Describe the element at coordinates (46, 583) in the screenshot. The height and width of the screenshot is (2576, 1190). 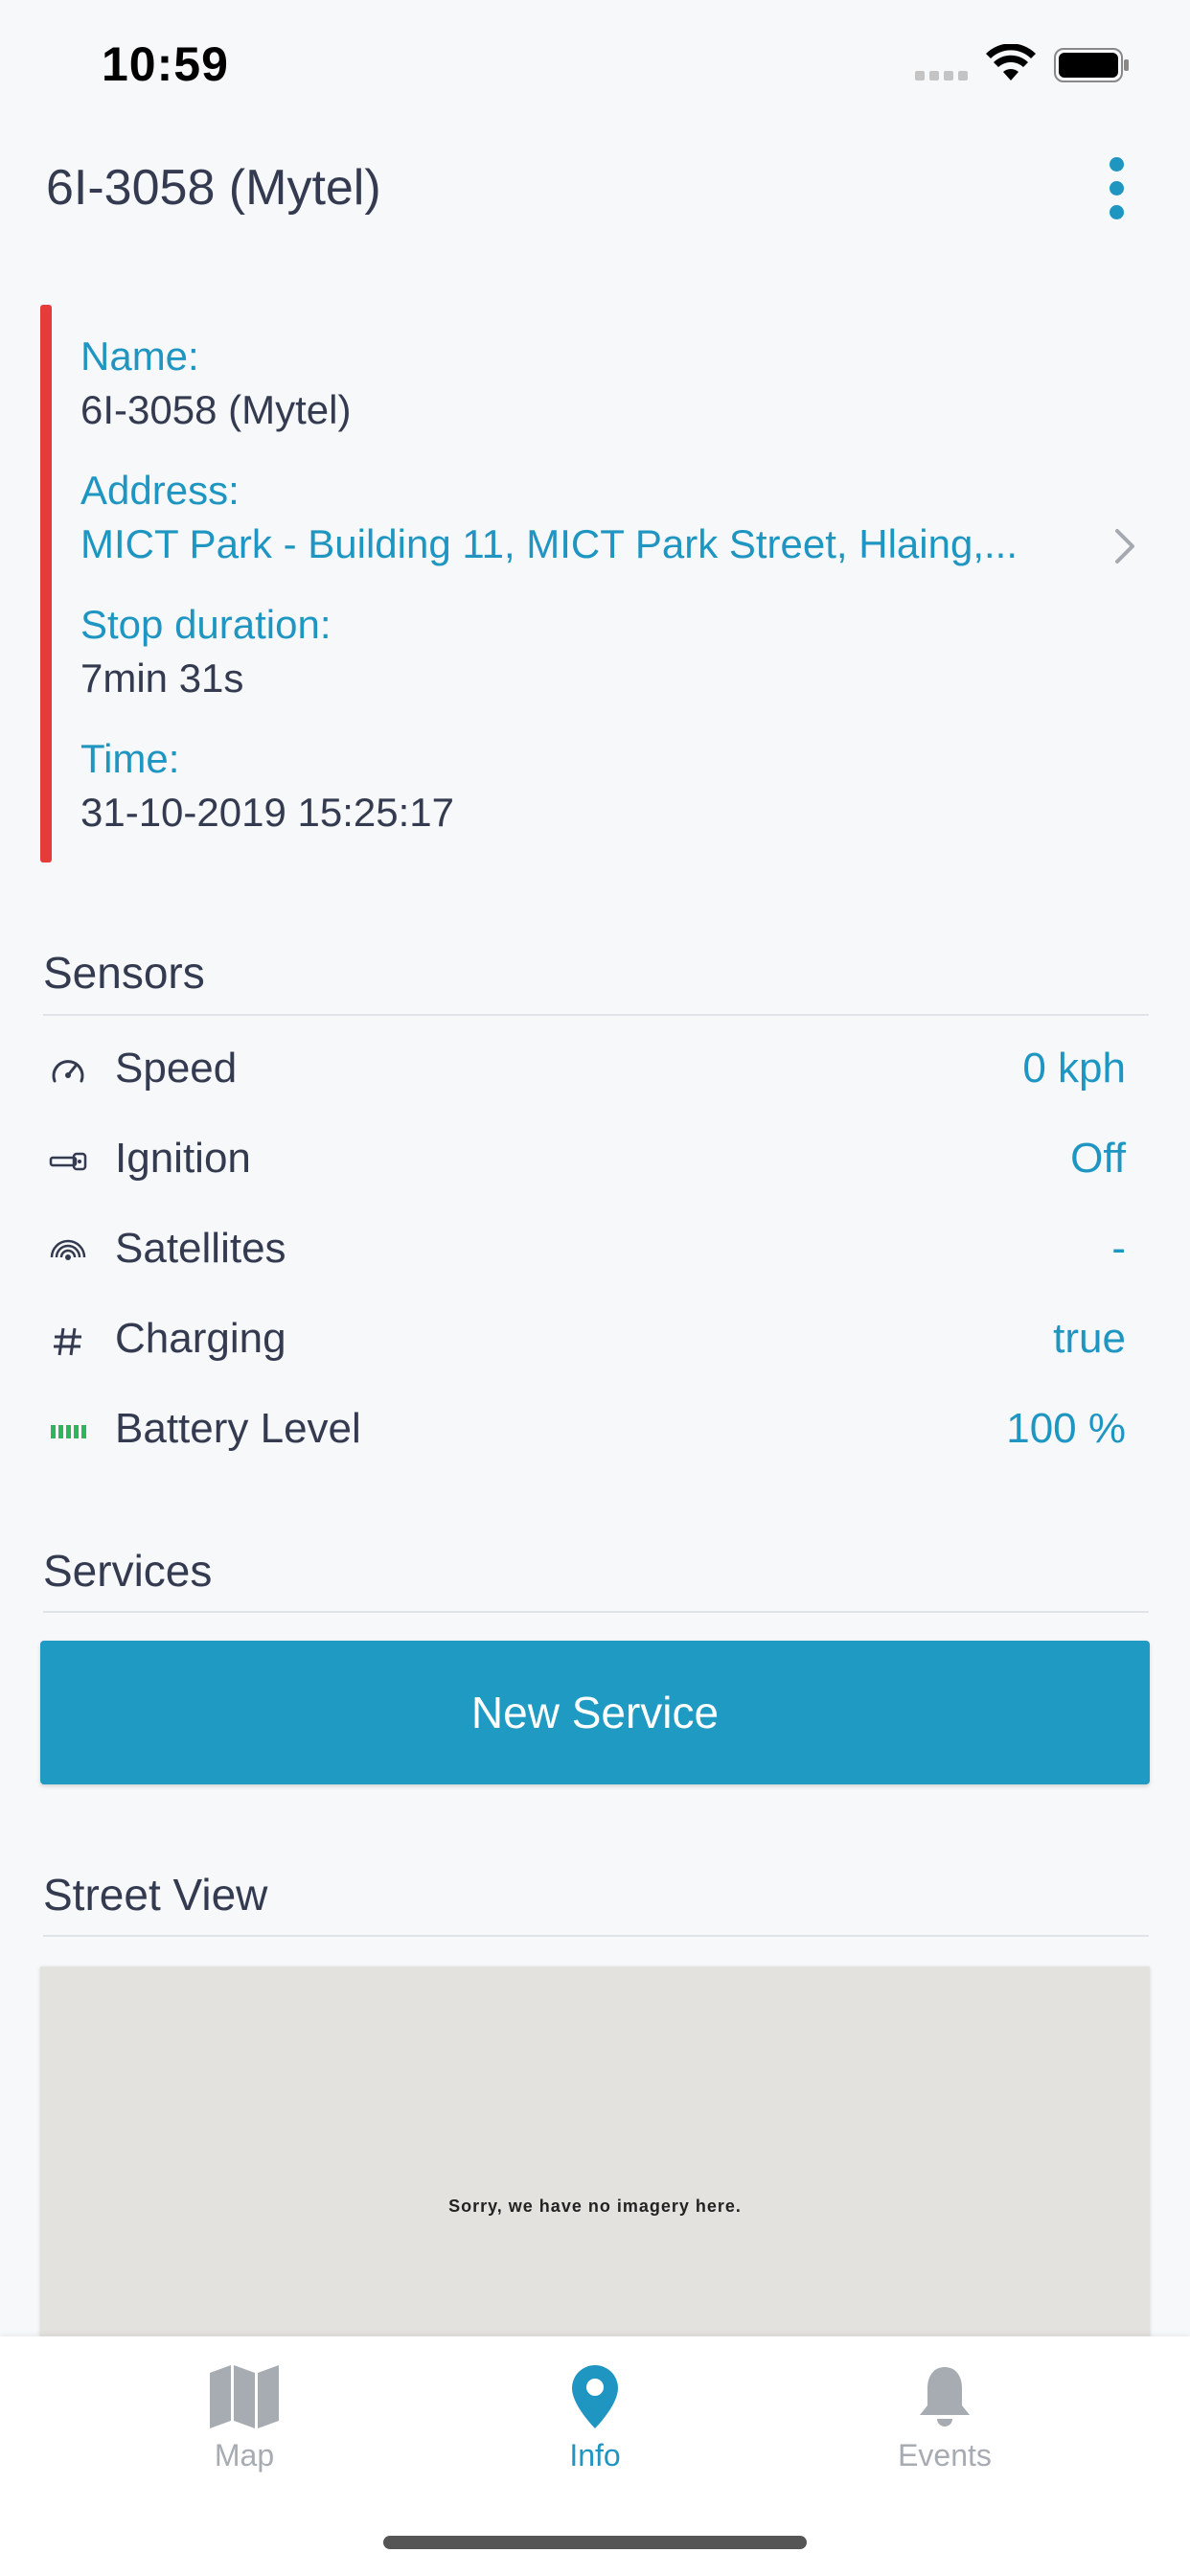
I see `status-indicator-bar` at that location.